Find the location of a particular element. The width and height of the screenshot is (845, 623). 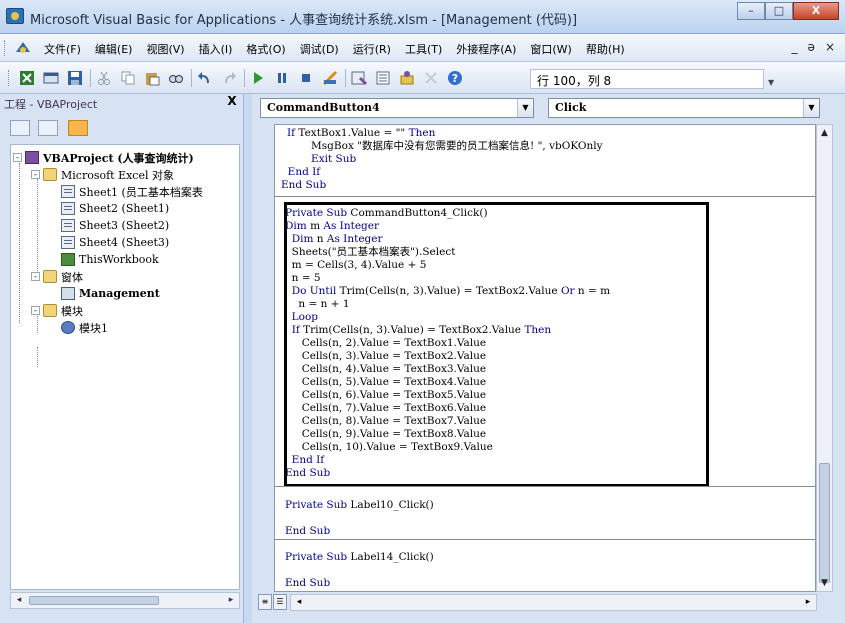

tree-node-sheet2: Sheet2 (Sheet1) is located at coordinates (115, 208).